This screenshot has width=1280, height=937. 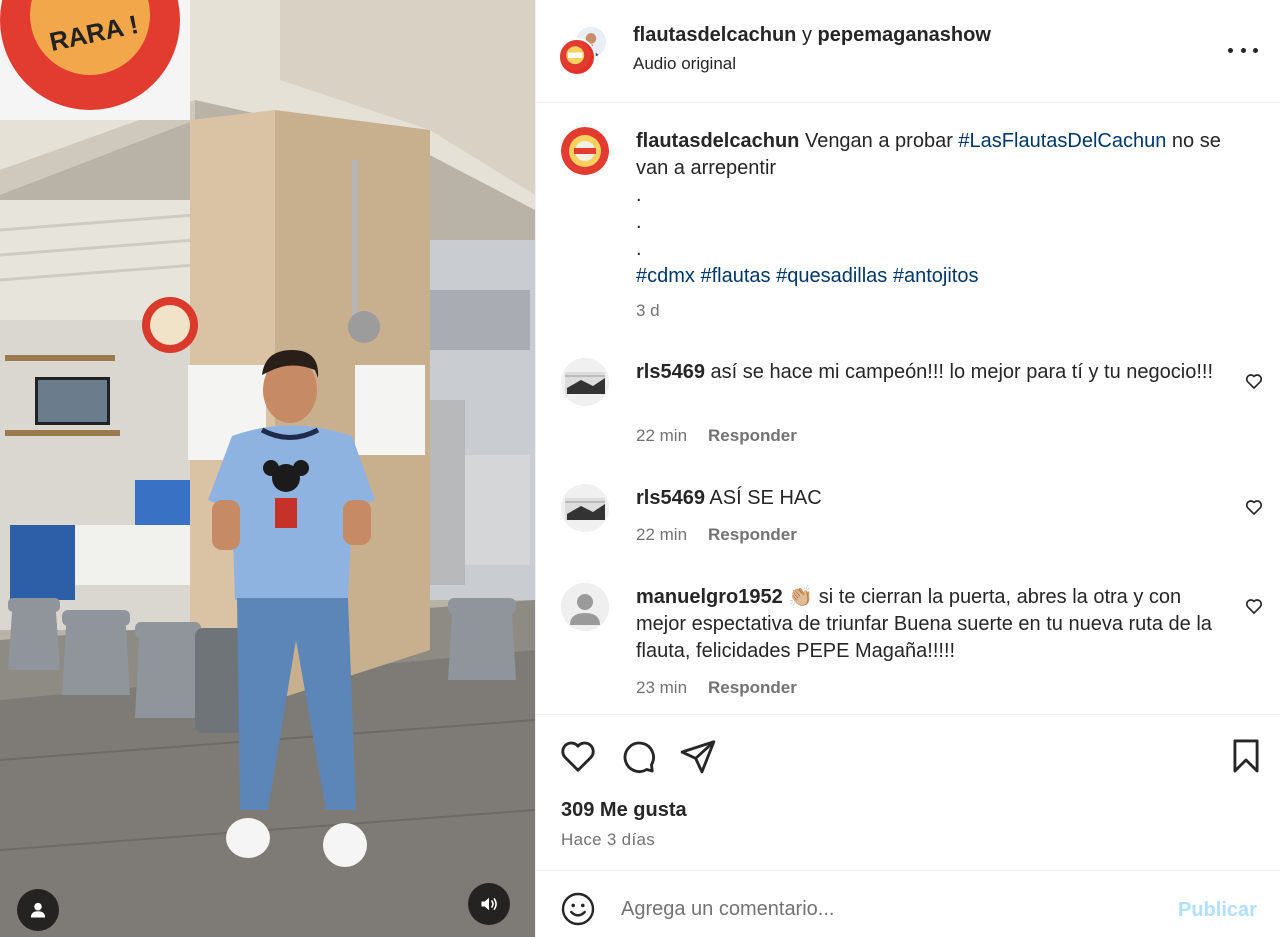 I want to click on action-bar: 309 Me gusta Hace 3 días, so click(x=908, y=792).